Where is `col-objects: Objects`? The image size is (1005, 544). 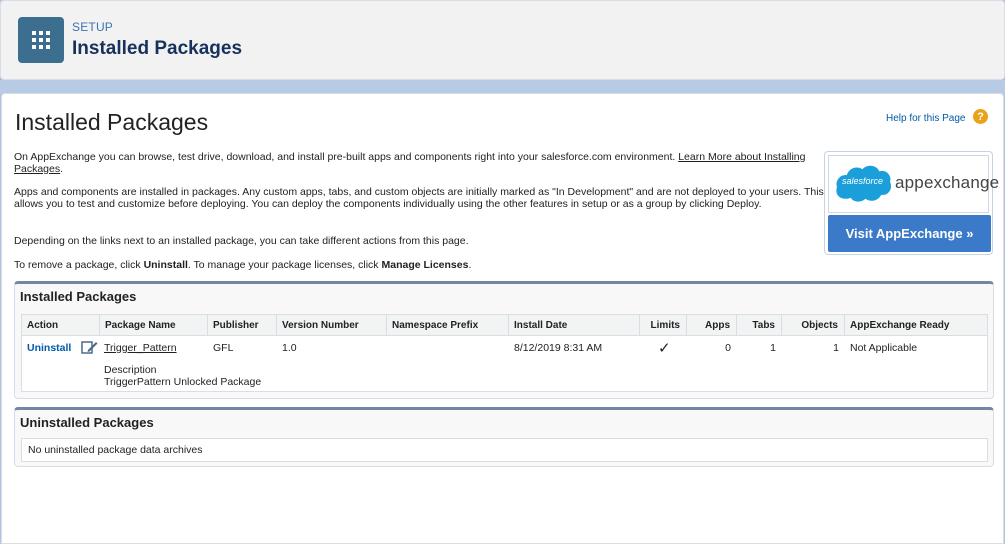 col-objects: Objects is located at coordinates (813, 325).